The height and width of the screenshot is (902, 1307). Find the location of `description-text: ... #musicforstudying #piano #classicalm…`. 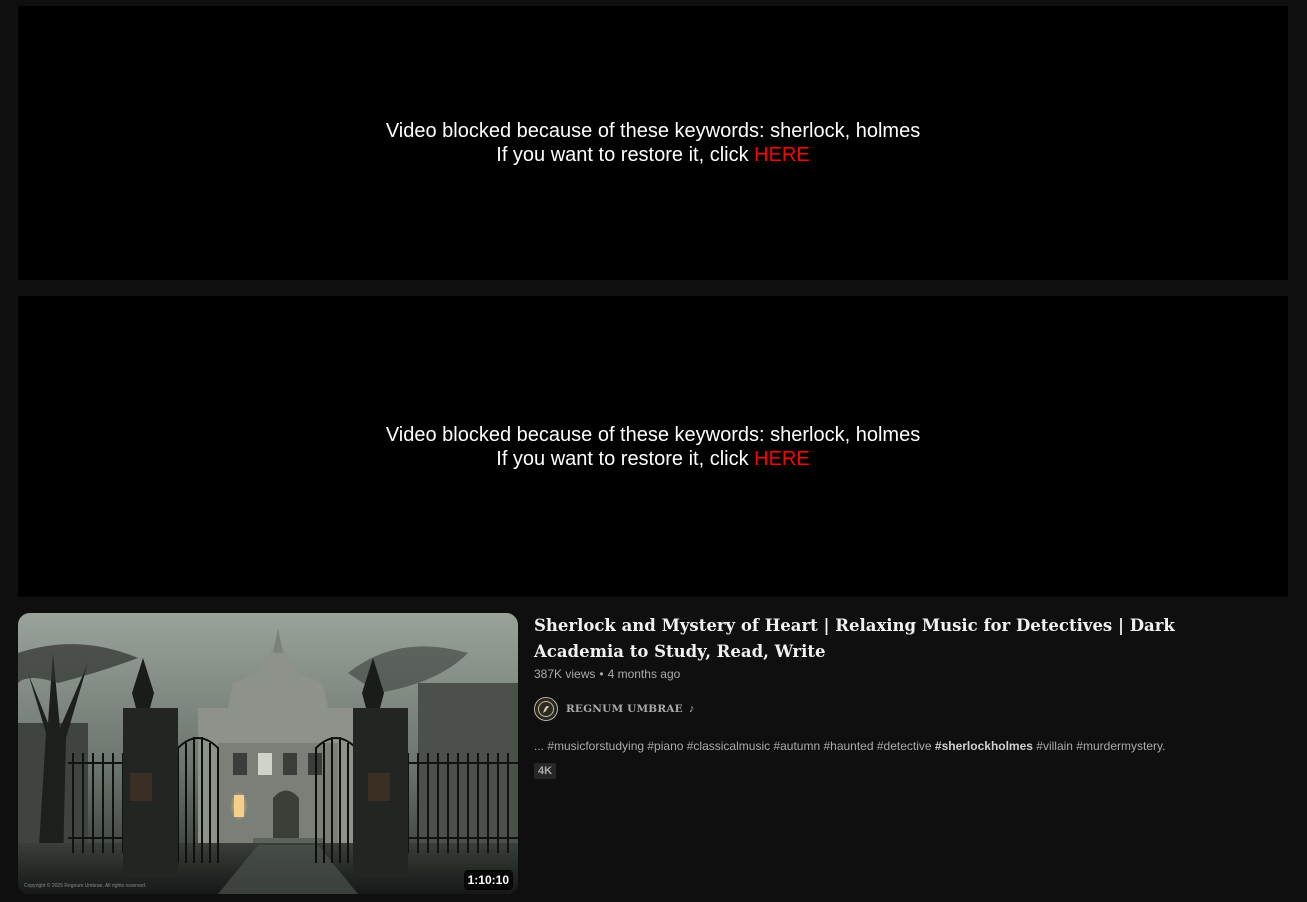

description-text: ... #musicforstudying #piano #classicalm… is located at coordinates (734, 746).